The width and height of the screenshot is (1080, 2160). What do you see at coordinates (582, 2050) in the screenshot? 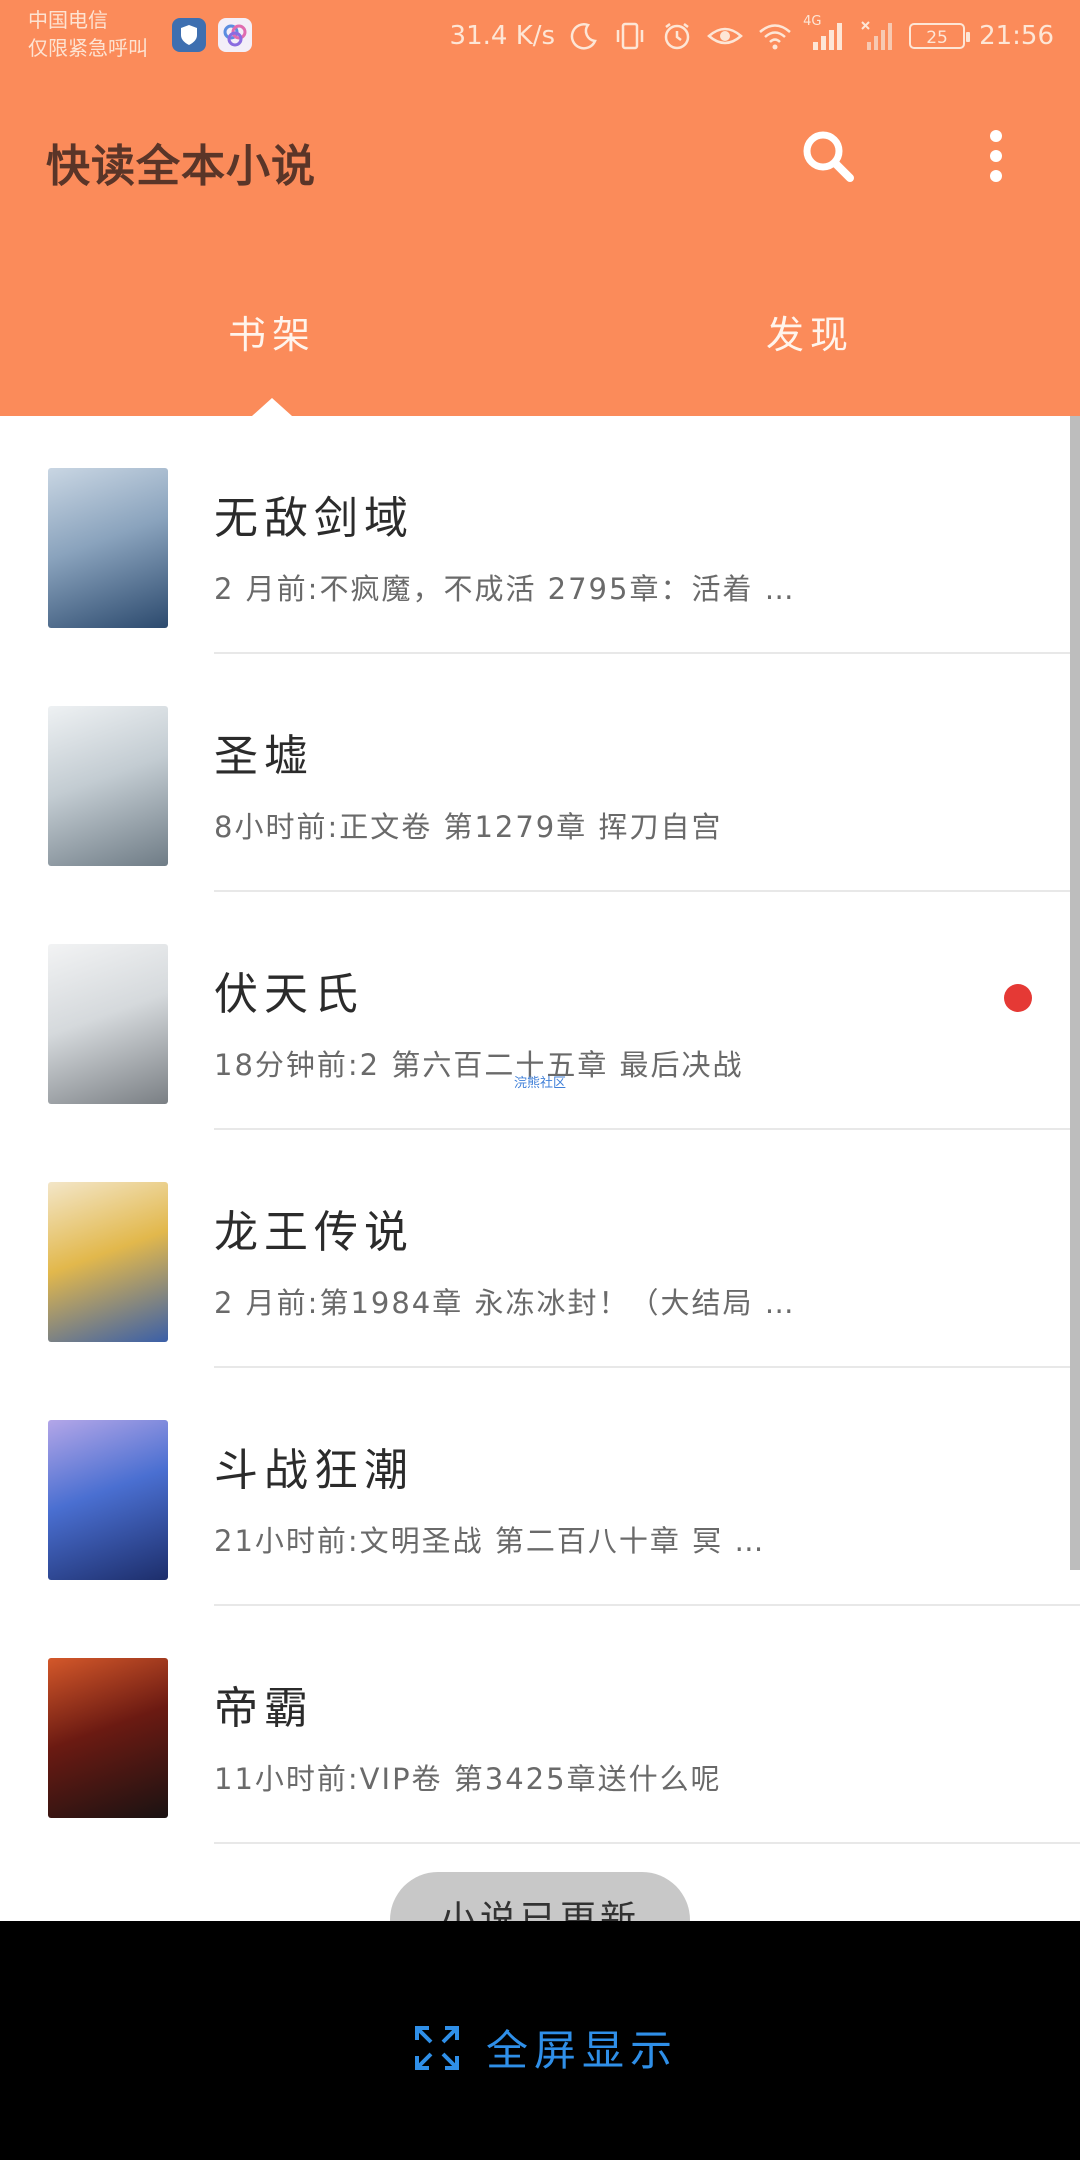
I see `fullscreen-label: 全屏显示` at bounding box center [582, 2050].